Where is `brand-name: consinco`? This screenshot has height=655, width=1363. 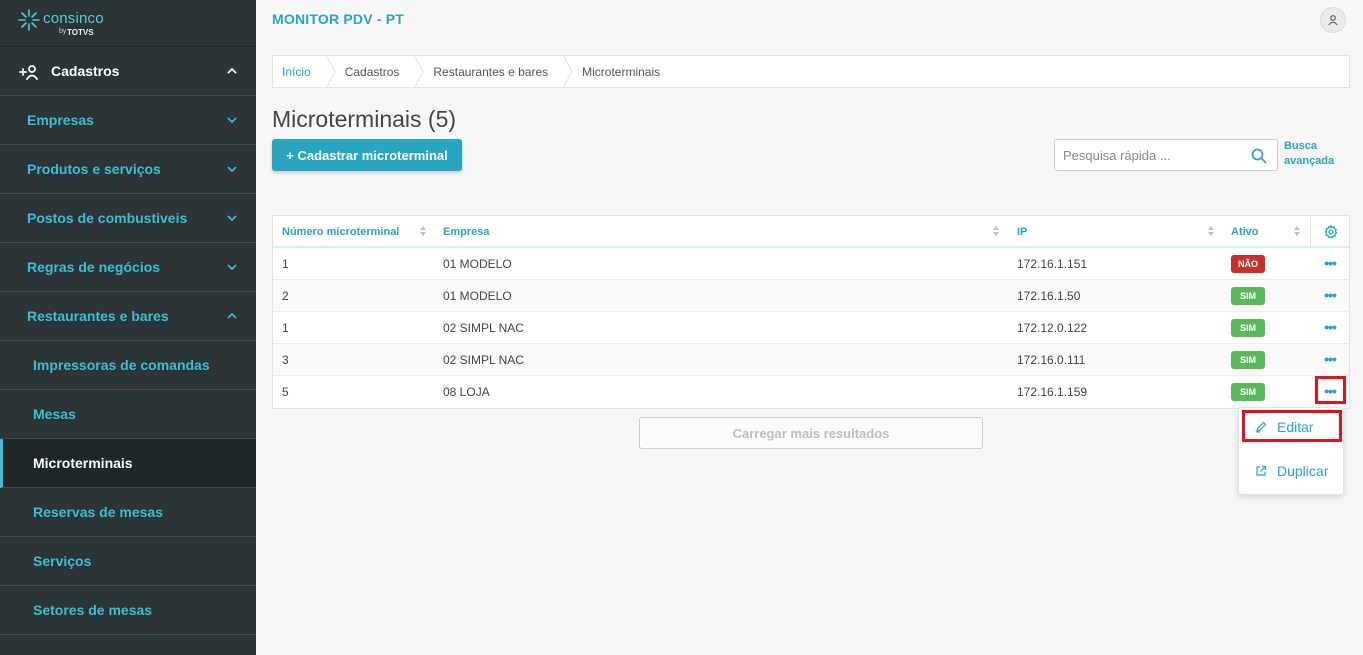 brand-name: consinco is located at coordinates (73, 18).